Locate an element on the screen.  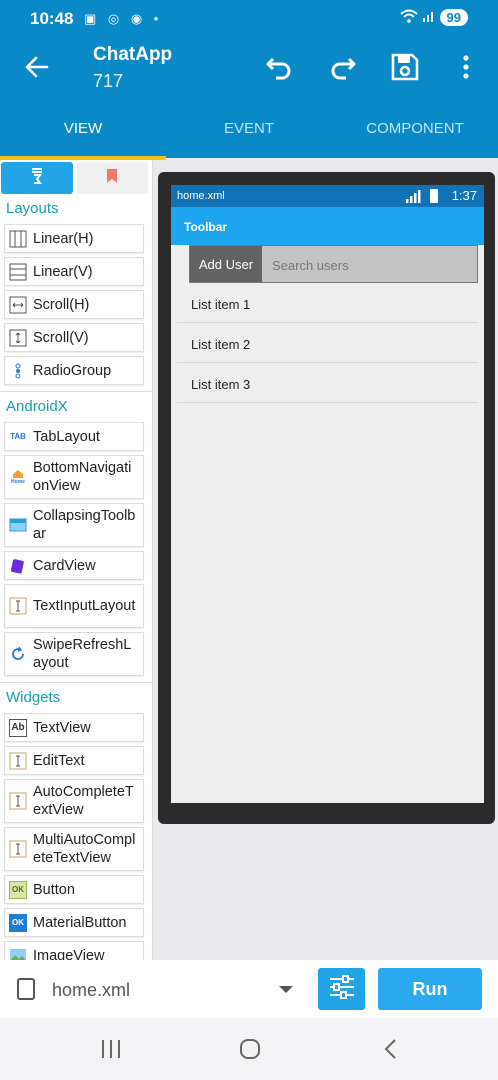
sliders-icon is located at coordinates (342, 989).